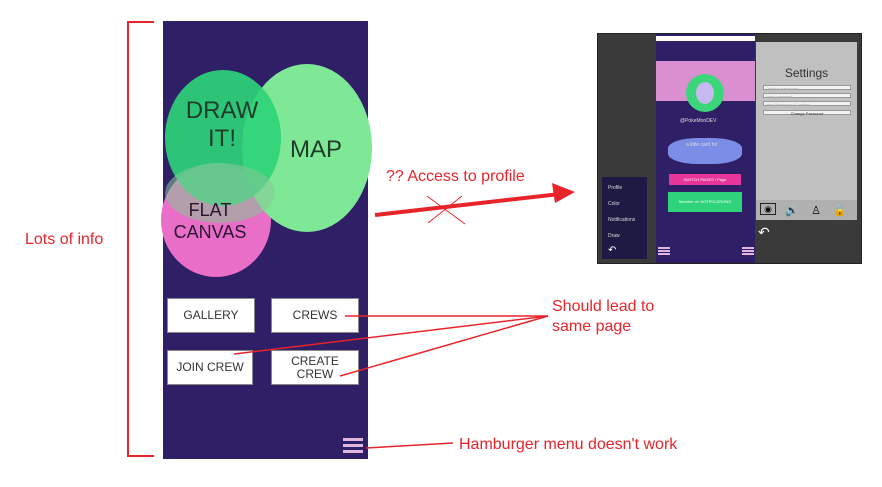 Image resolution: width=882 pixels, height=487 pixels. Describe the element at coordinates (807, 104) in the screenshot. I see `confirm-password-field: New Password (Confirm)` at that location.